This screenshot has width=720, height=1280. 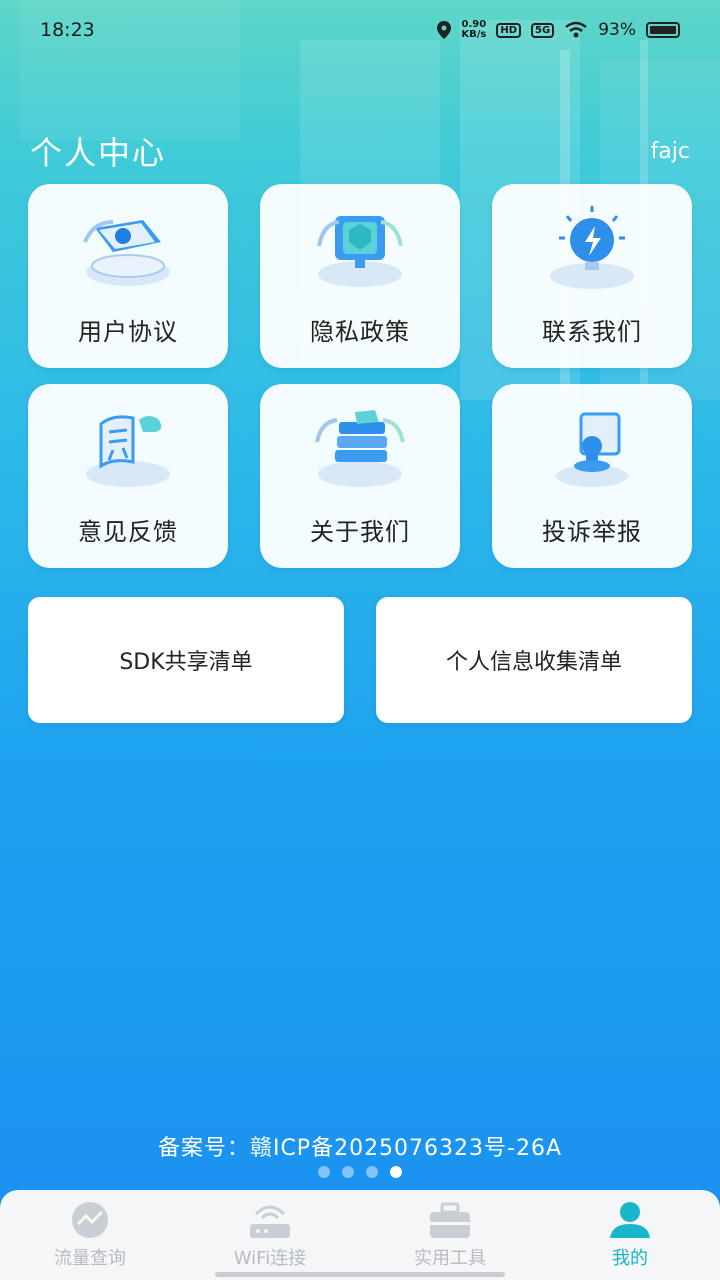 I want to click on tab-label: 我的, so click(x=630, y=1258).